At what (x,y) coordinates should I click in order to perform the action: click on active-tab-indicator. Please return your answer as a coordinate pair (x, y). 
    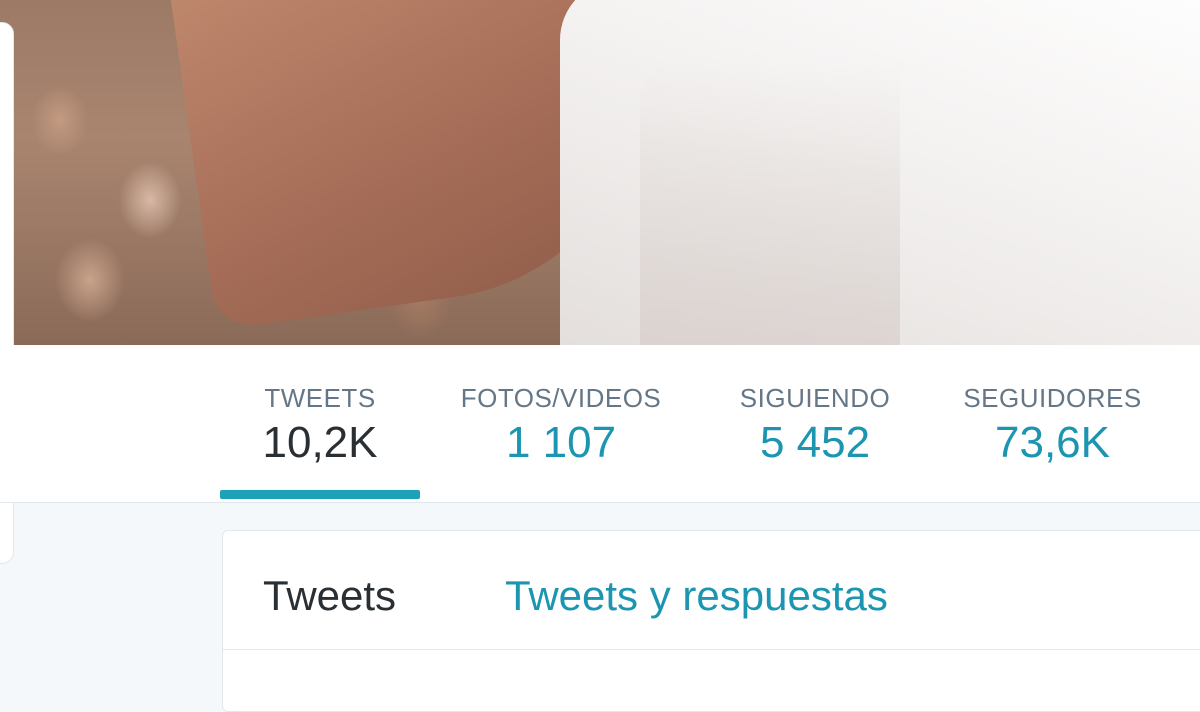
    Looking at the image, I should click on (320, 494).